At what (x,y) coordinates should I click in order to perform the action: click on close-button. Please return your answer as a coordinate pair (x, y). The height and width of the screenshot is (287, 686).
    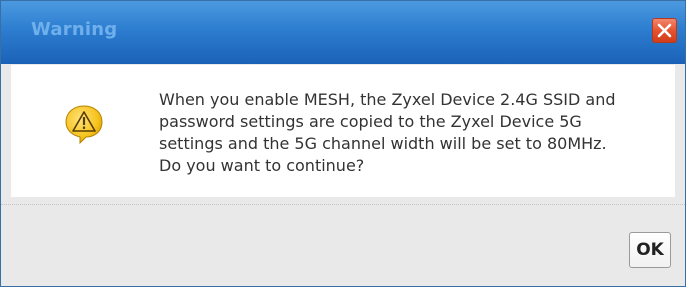
    Looking at the image, I should click on (664, 30).